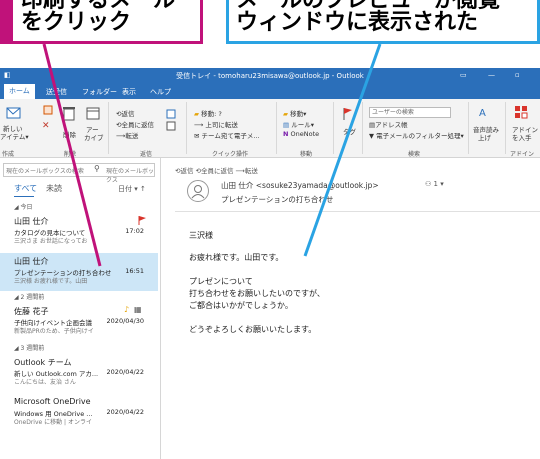 The width and height of the screenshot is (540, 459). Describe the element at coordinates (8, 22) in the screenshot. I see `callout-left-bar` at that location.